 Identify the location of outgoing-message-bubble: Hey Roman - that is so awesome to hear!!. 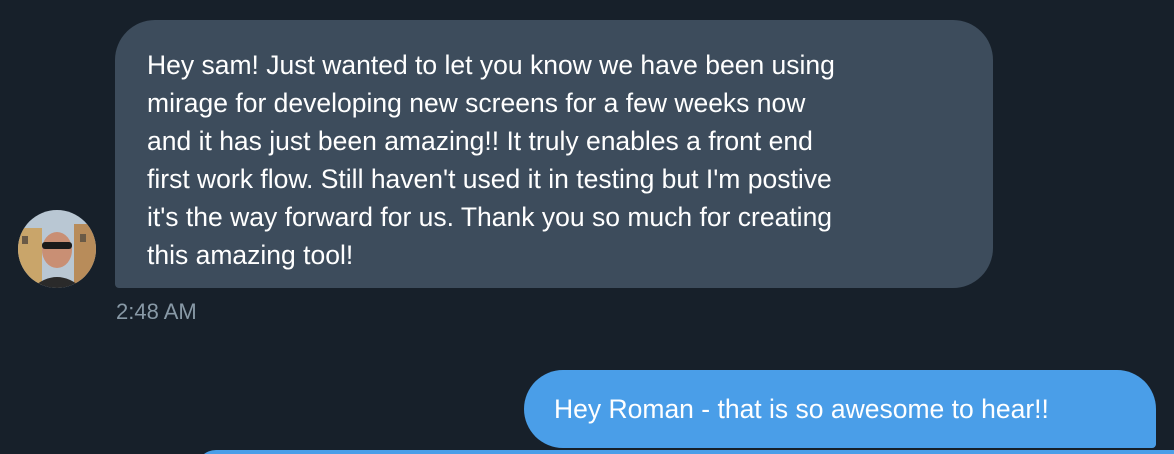
(840, 409).